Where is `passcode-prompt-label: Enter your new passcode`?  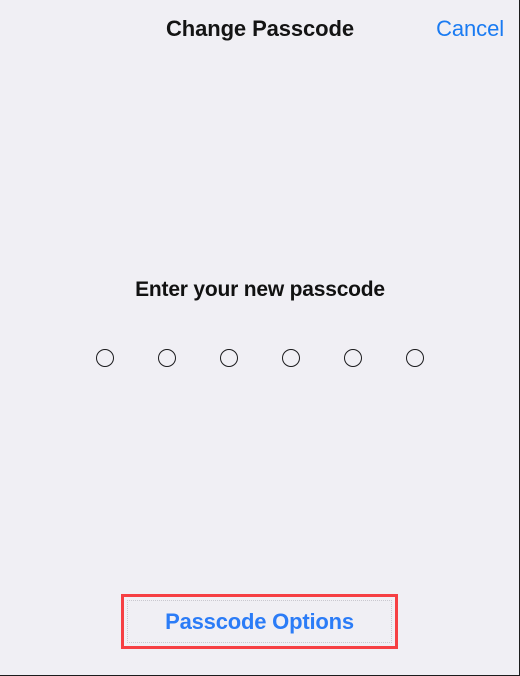
passcode-prompt-label: Enter your new passcode is located at coordinates (260, 289).